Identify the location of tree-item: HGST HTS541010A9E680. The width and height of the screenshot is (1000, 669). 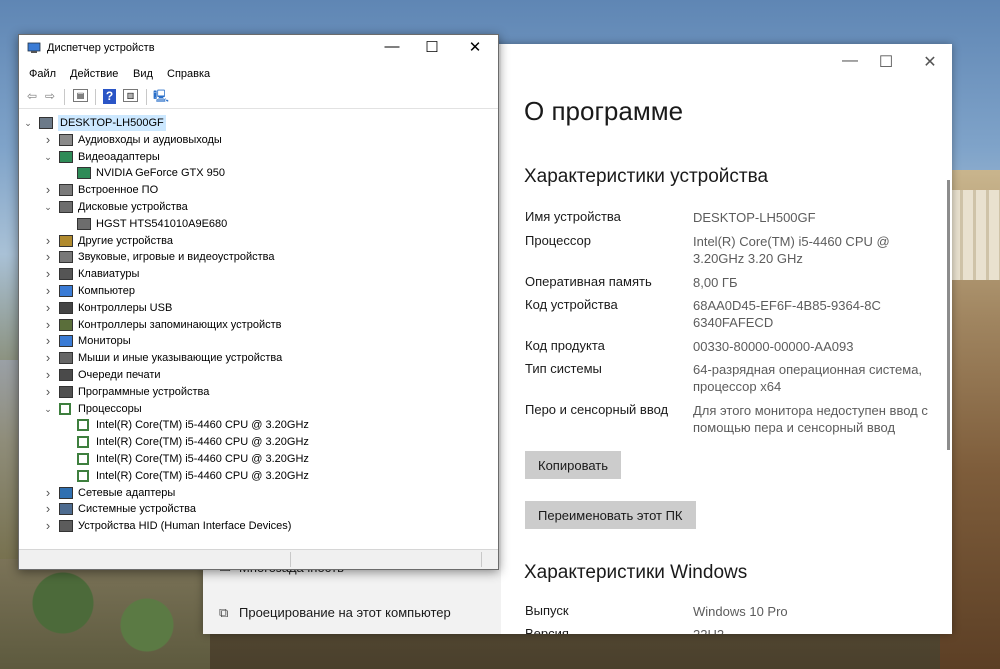
(254, 224).